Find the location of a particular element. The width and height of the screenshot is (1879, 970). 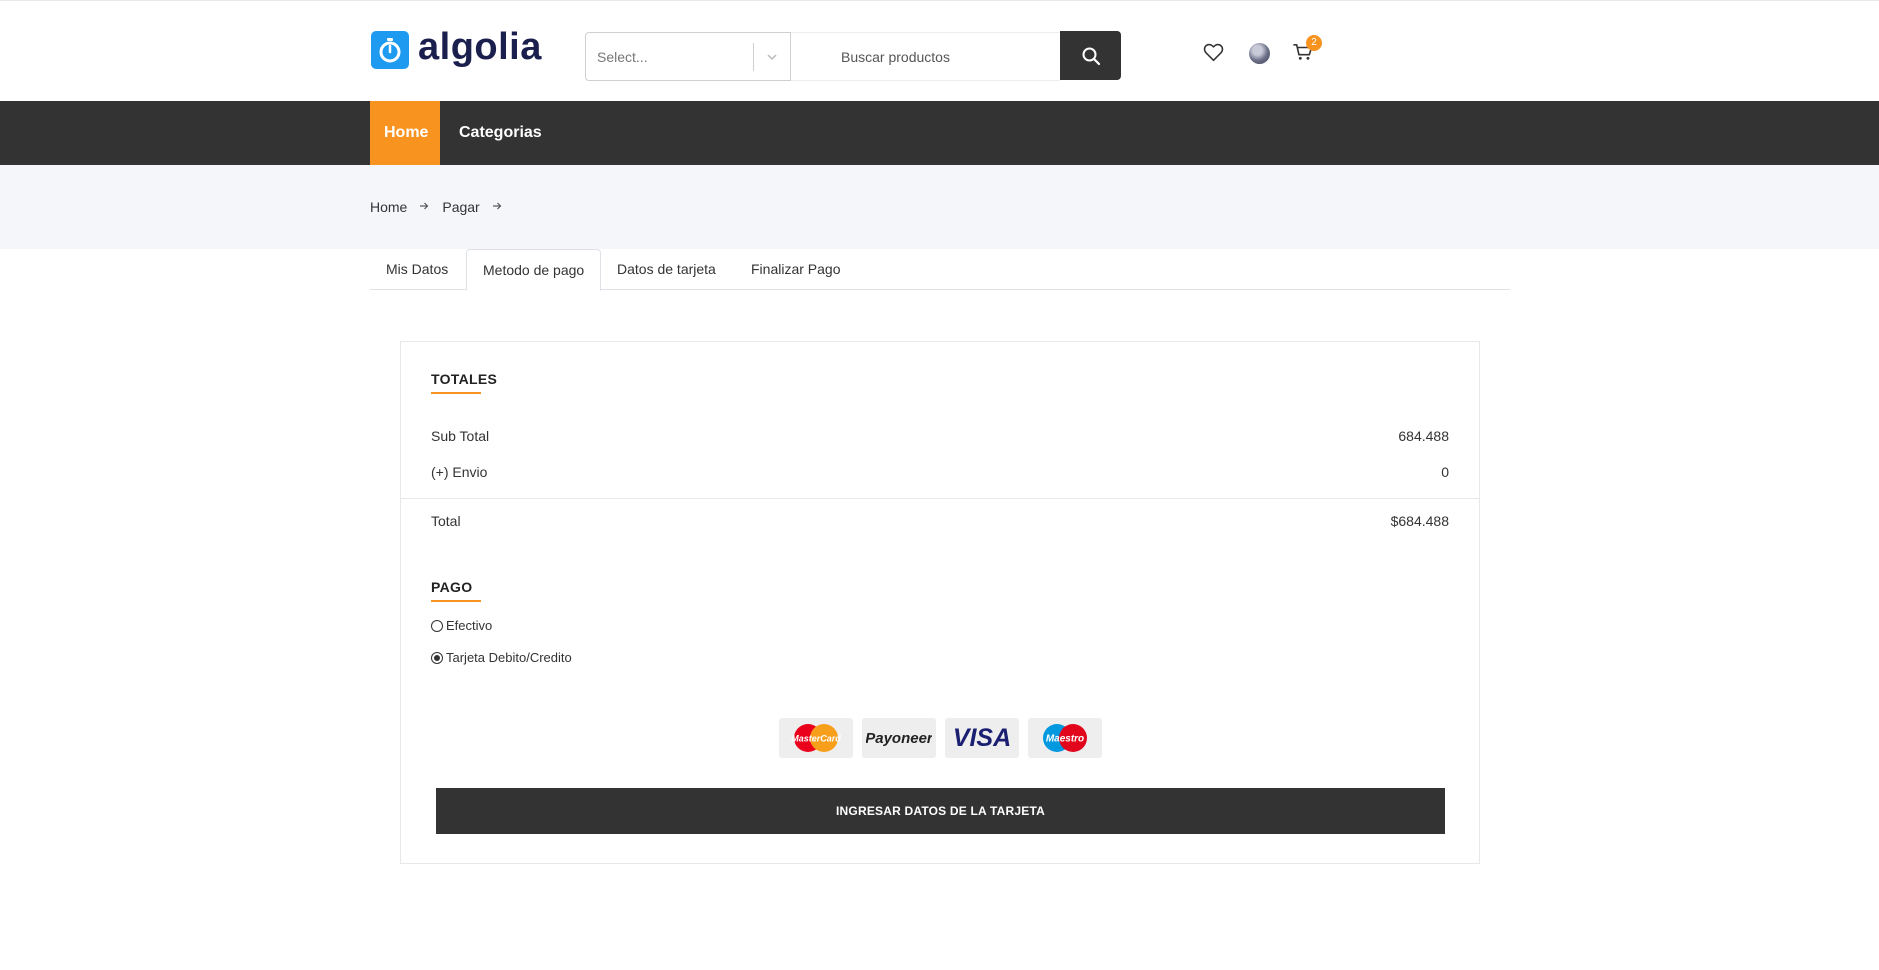

radio-tarjeta is located at coordinates (437, 657).